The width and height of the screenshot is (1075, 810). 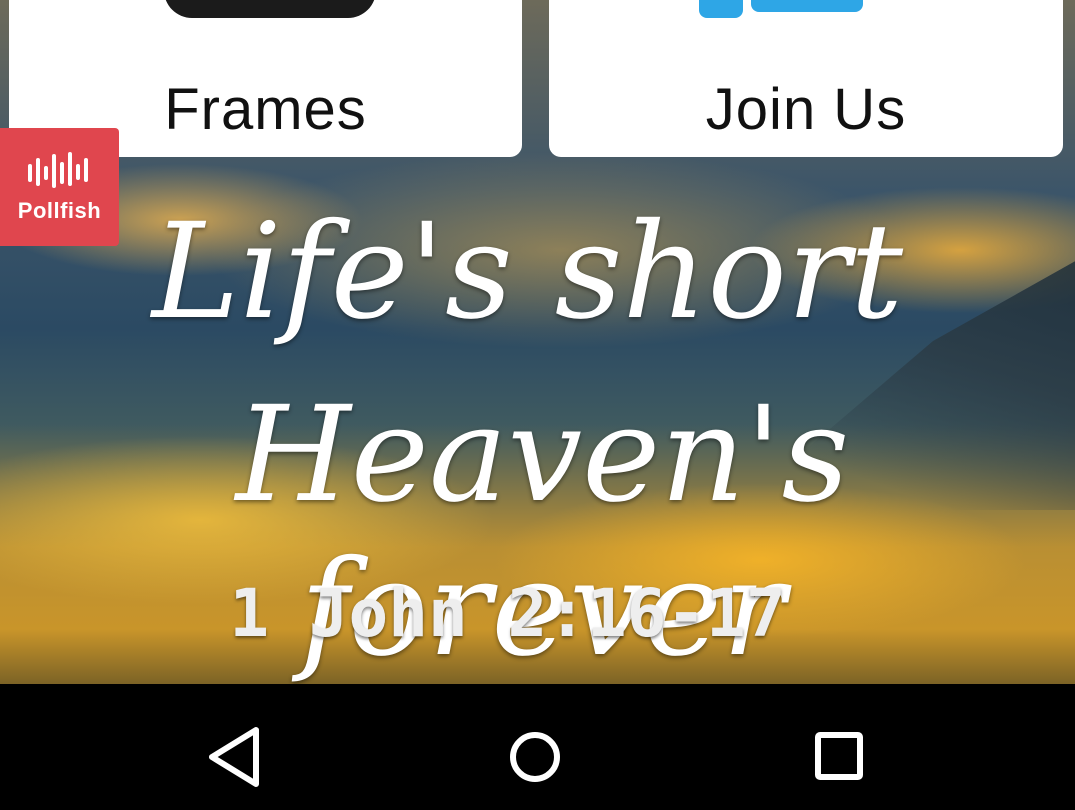 What do you see at coordinates (806, 109) in the screenshot?
I see `join-us-card-label: Join Us` at bounding box center [806, 109].